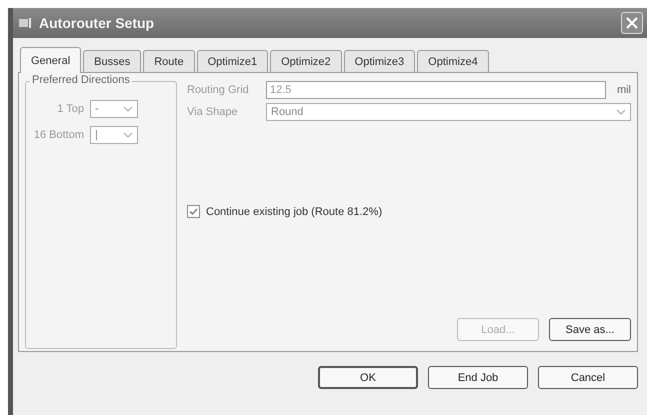  Describe the element at coordinates (478, 377) in the screenshot. I see `dialog-button: End Job` at that location.